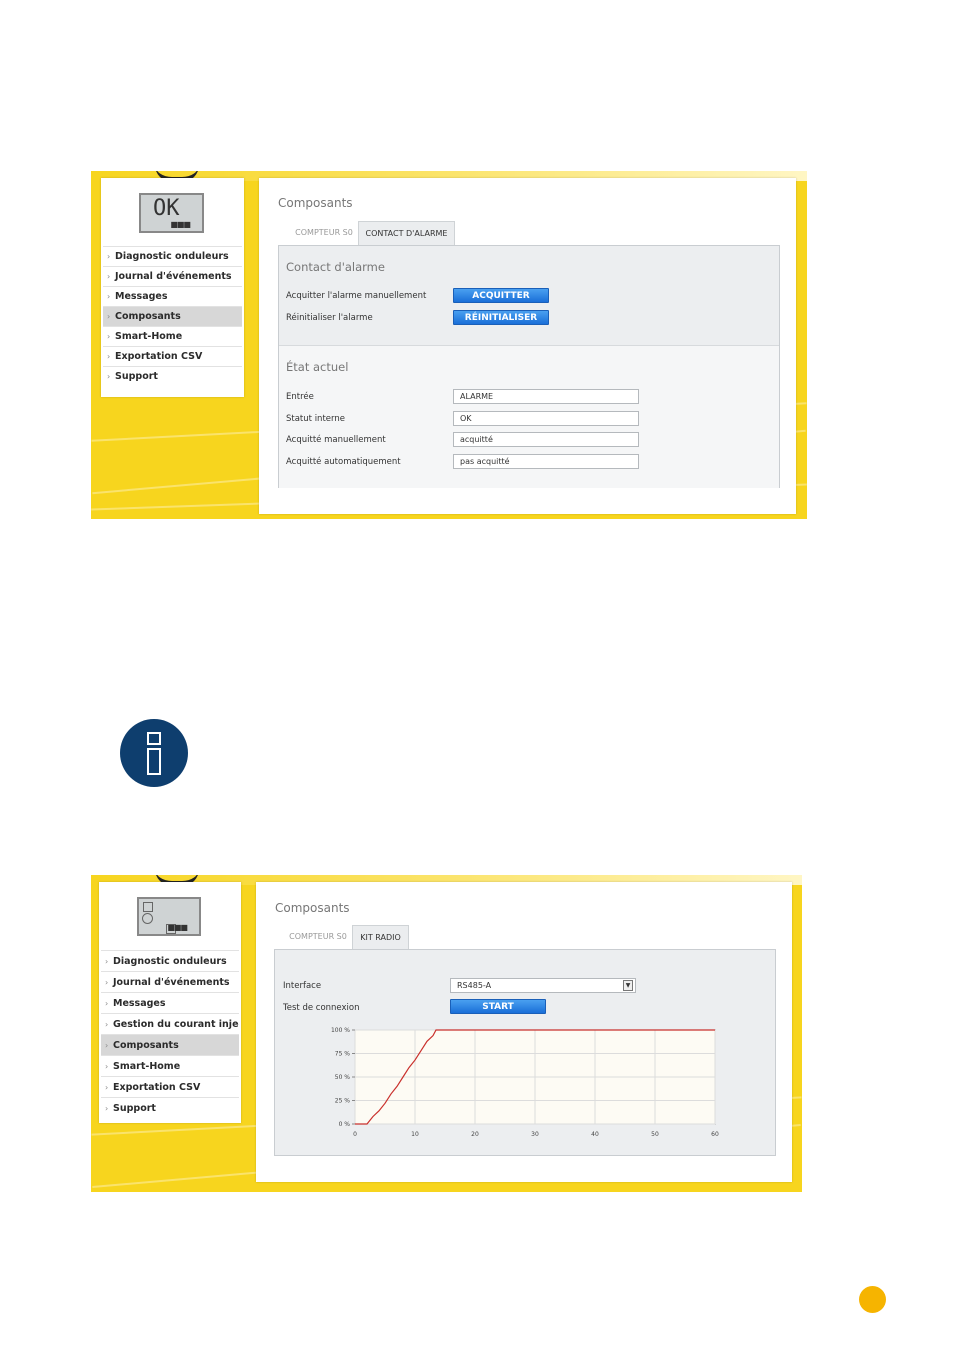 The width and height of the screenshot is (954, 1349). I want to click on chart-x-tick-label: 0, so click(355, 1134).